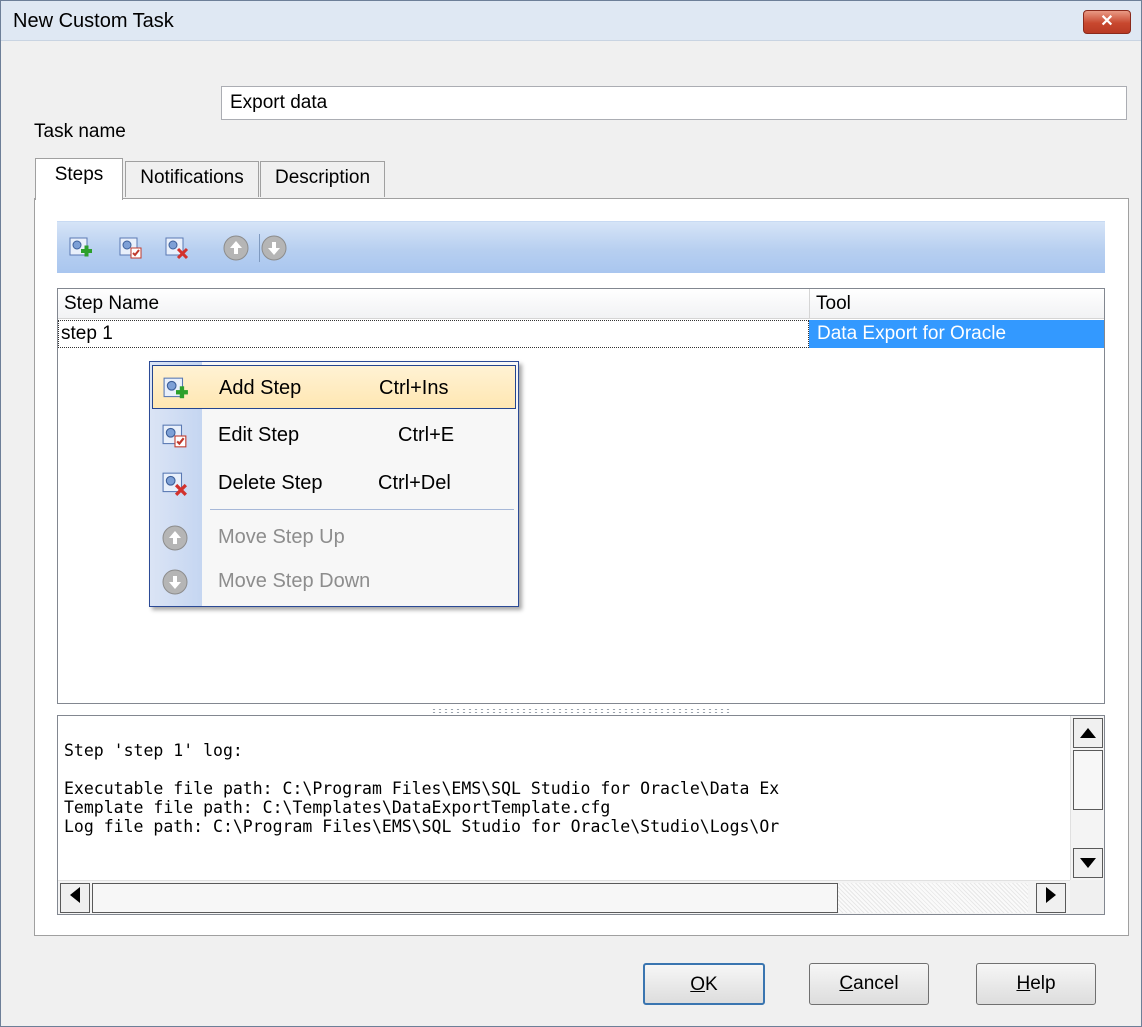 This screenshot has height=1027, width=1142. I want to click on menu-item-shortcut: Ctrl+E, so click(426, 435).